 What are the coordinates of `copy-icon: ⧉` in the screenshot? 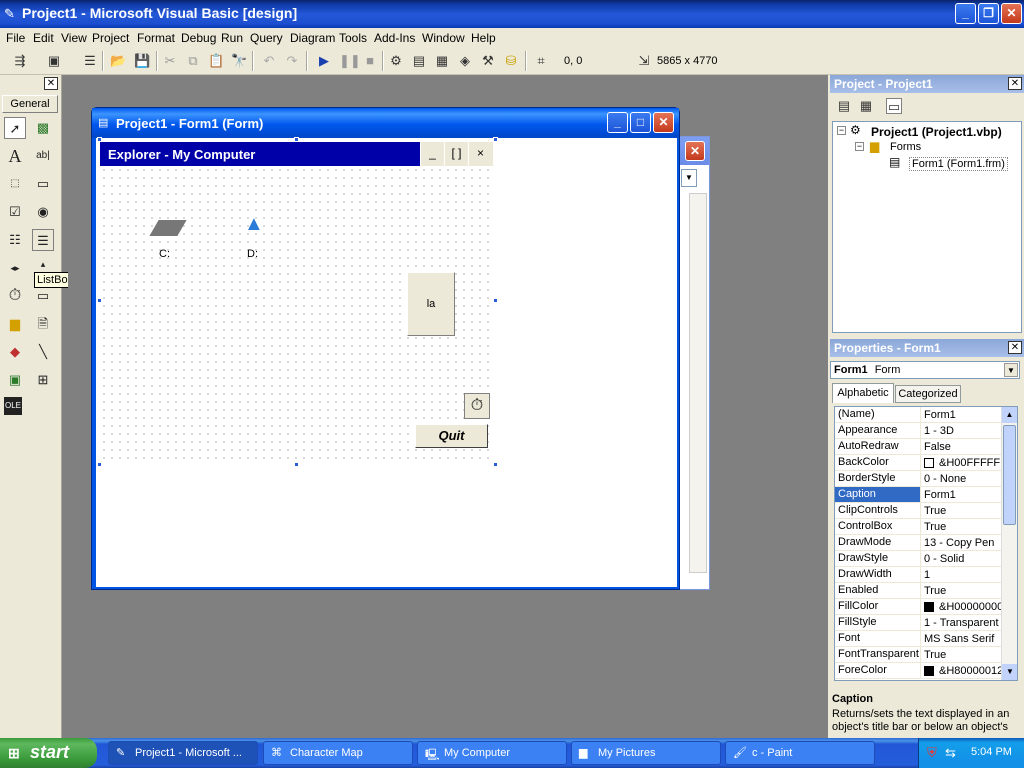 It's located at (193, 61).